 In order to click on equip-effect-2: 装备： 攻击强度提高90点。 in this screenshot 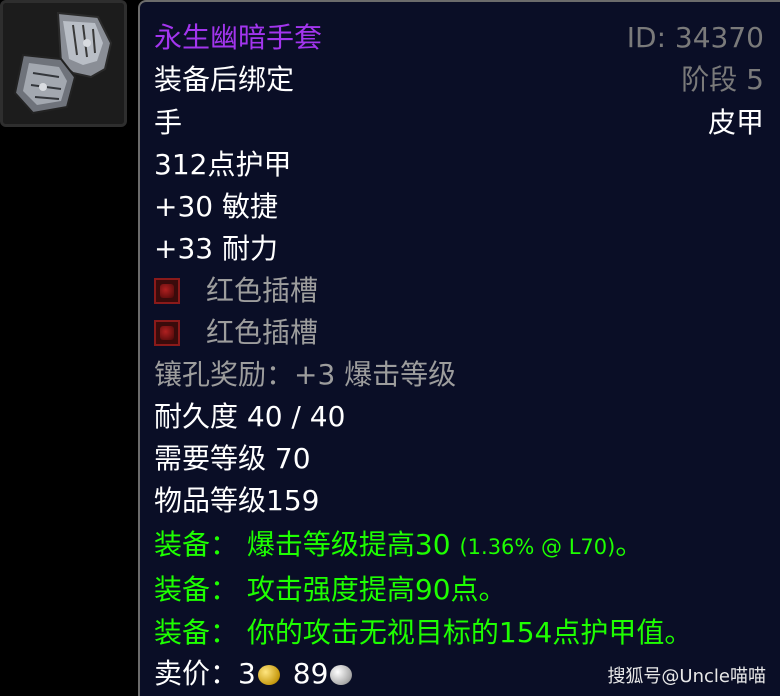, I will do `click(330, 590)`.